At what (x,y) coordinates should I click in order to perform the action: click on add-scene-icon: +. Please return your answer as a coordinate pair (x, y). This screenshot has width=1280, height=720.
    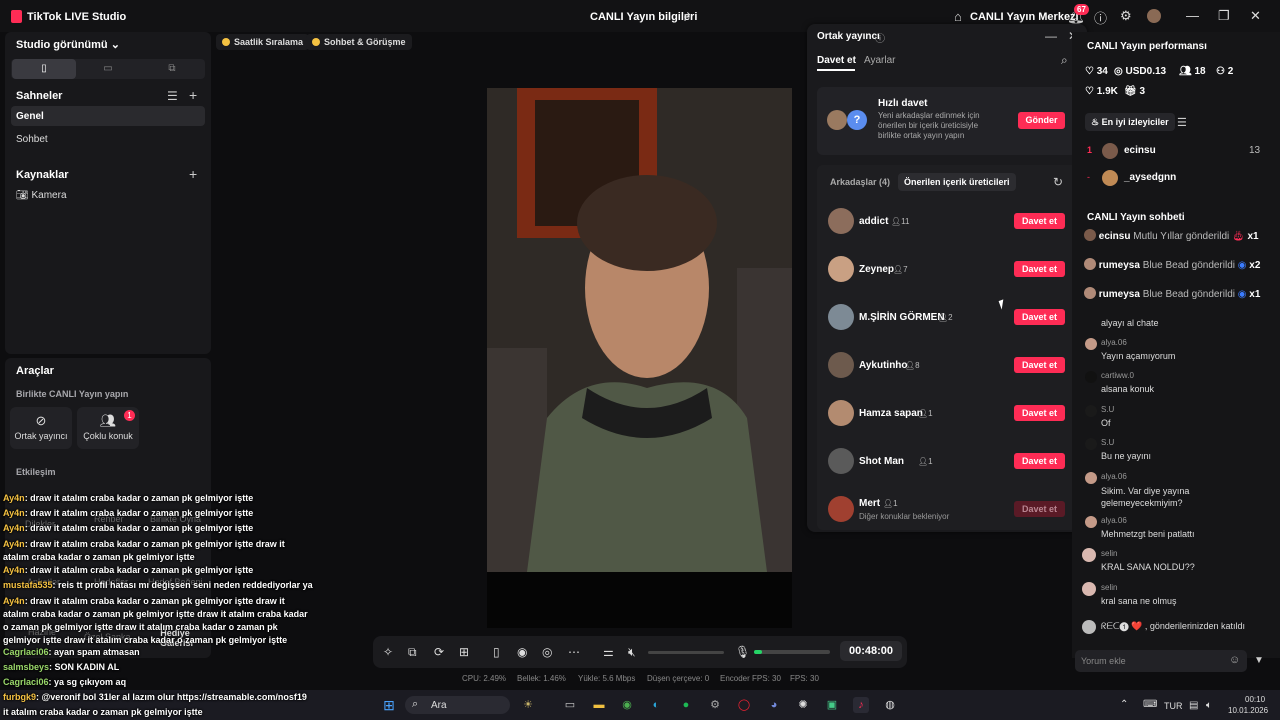
    Looking at the image, I should click on (193, 95).